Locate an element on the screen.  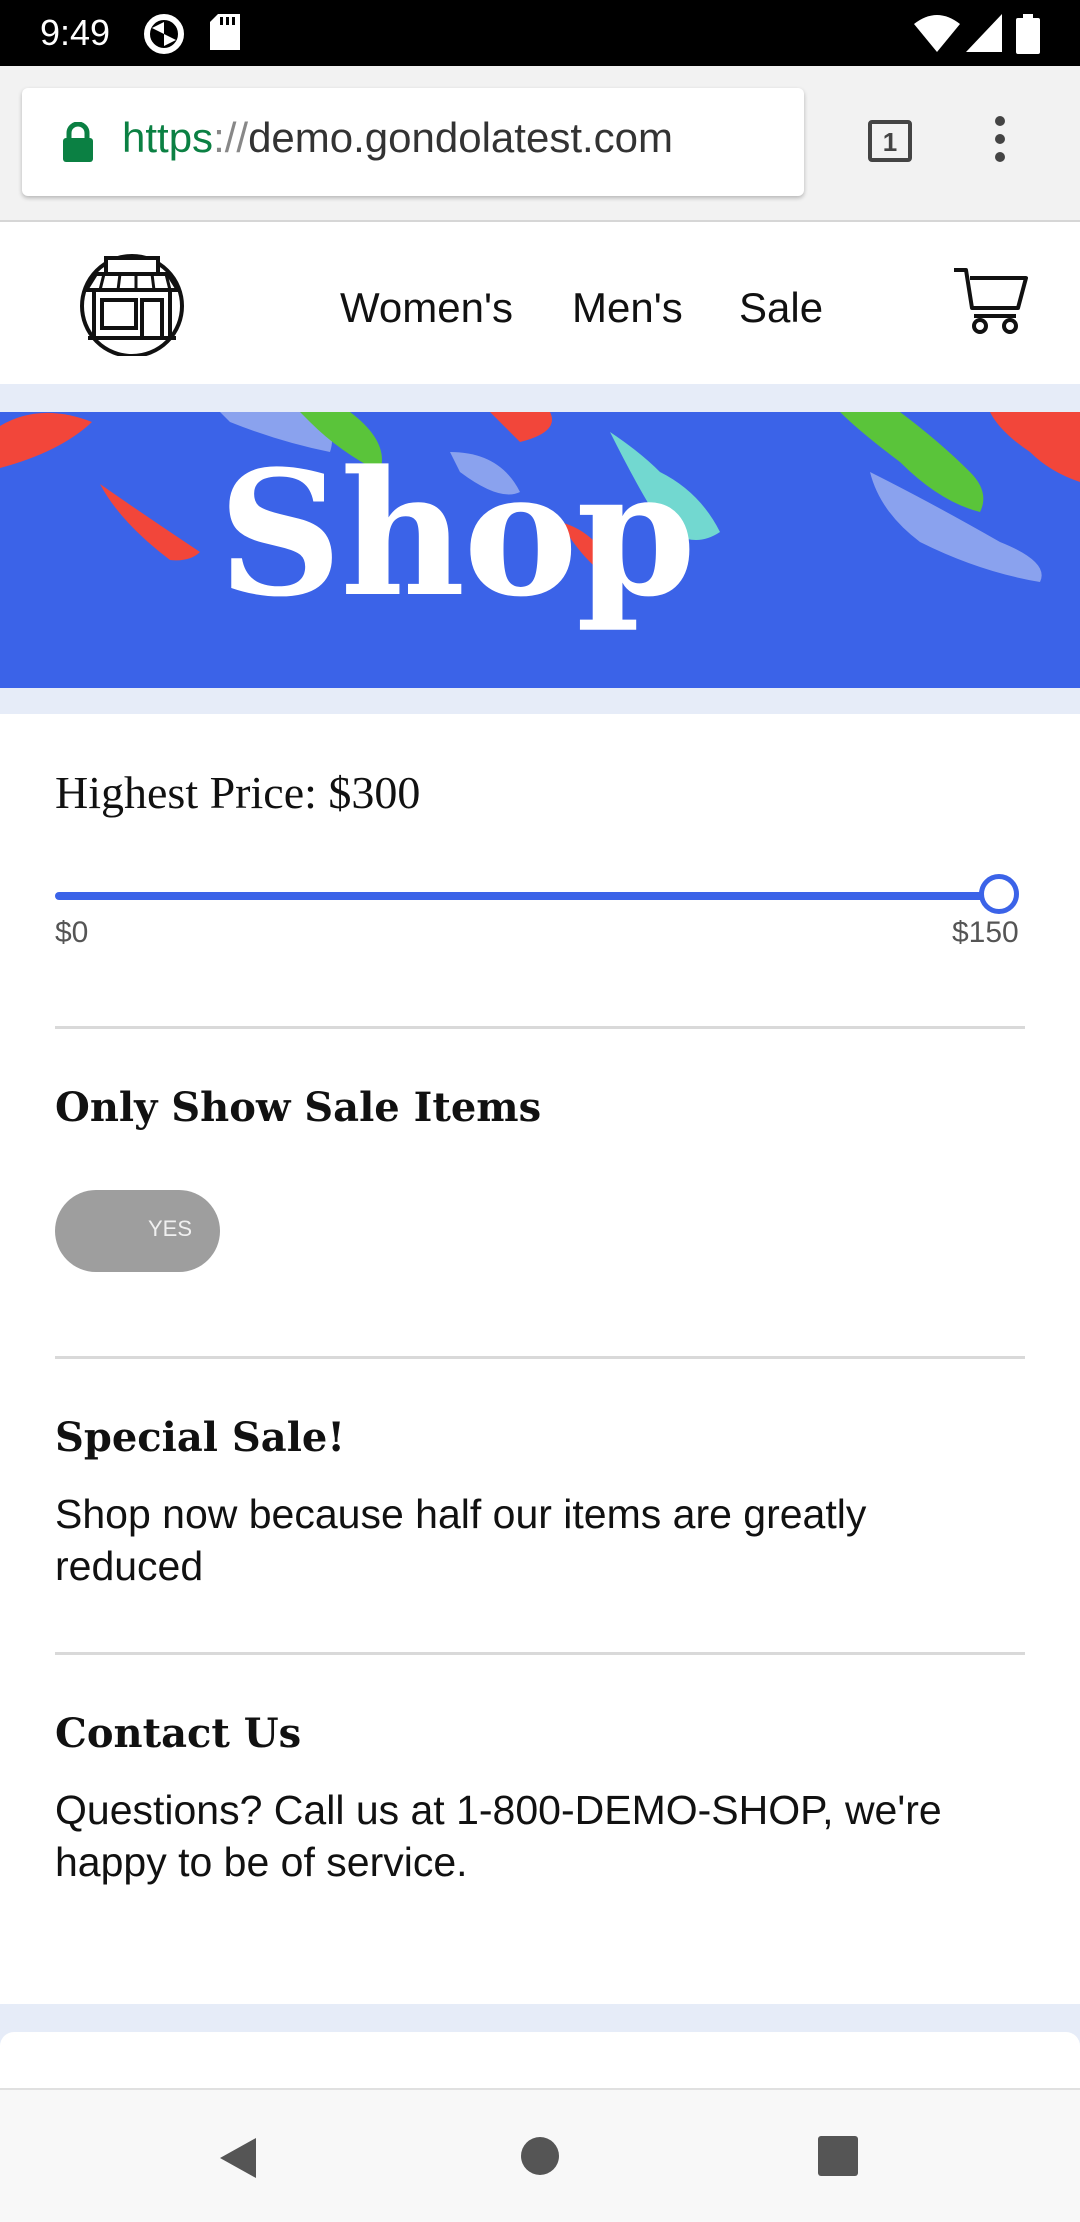
price-slider-track is located at coordinates (529, 896).